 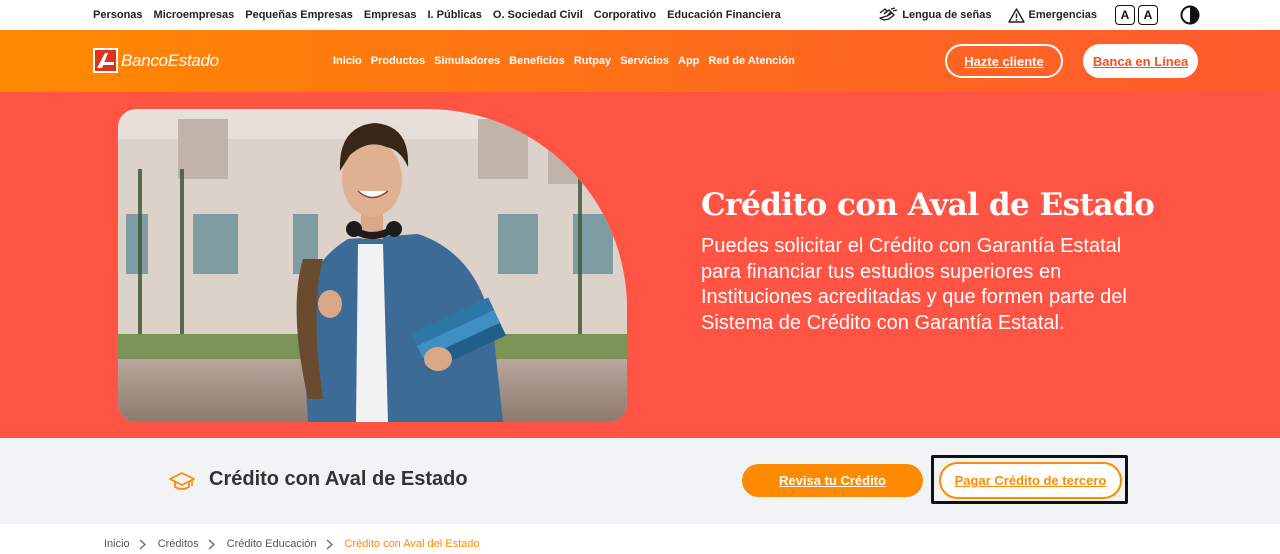 What do you see at coordinates (888, 14) in the screenshot?
I see `sign-language-icon` at bounding box center [888, 14].